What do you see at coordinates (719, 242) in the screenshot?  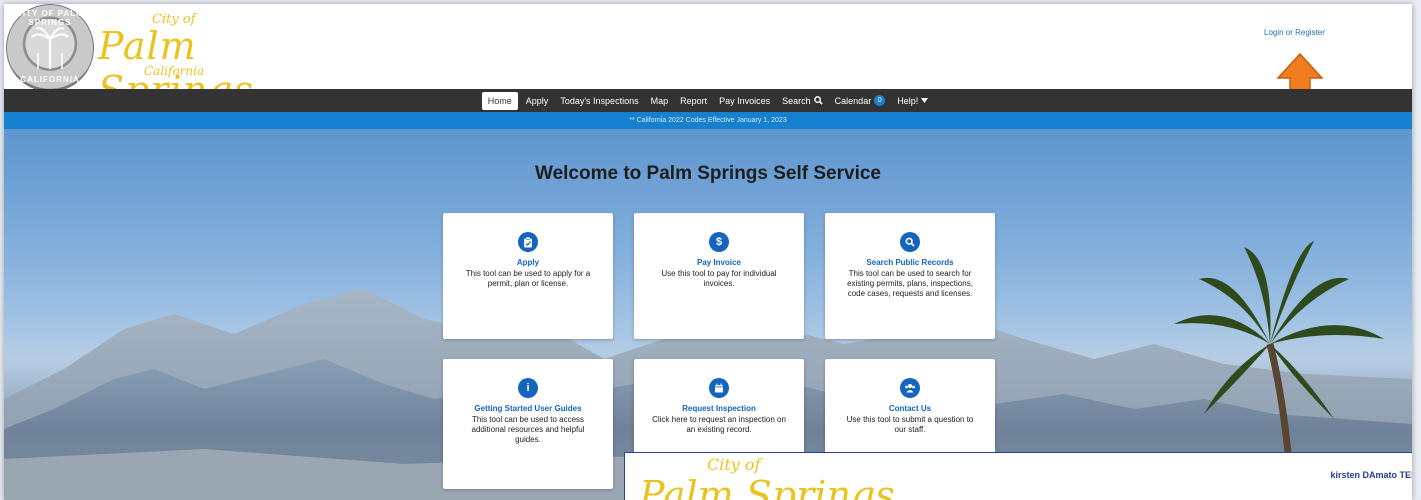 I see `dollar-icon: $` at bounding box center [719, 242].